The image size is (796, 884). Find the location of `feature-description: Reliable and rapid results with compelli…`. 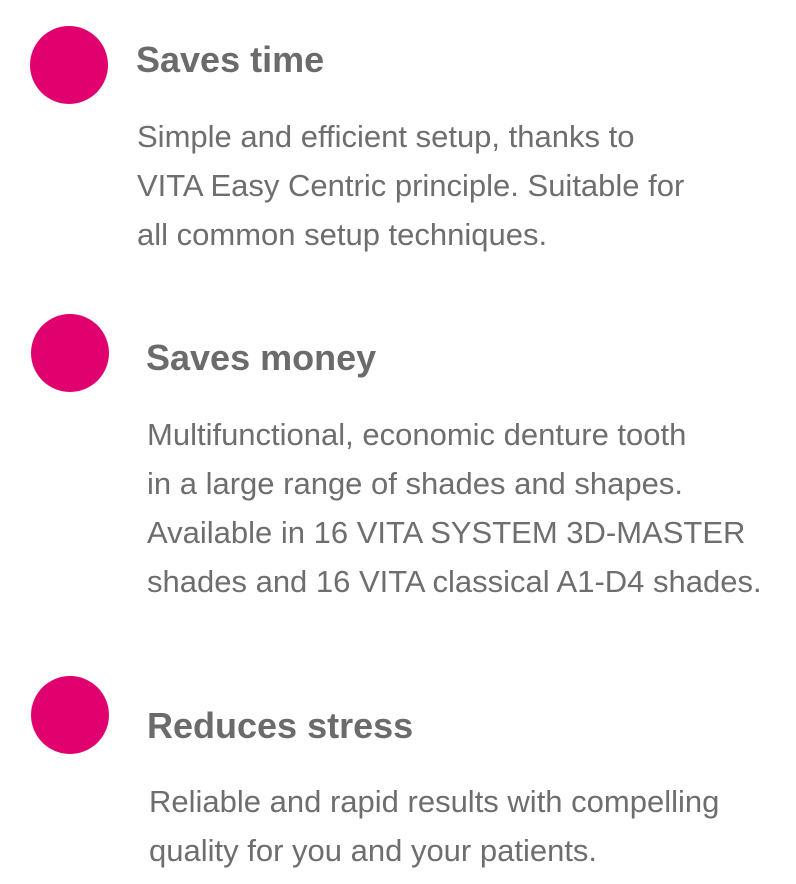

feature-description: Reliable and rapid results with compelli… is located at coordinates (434, 826).